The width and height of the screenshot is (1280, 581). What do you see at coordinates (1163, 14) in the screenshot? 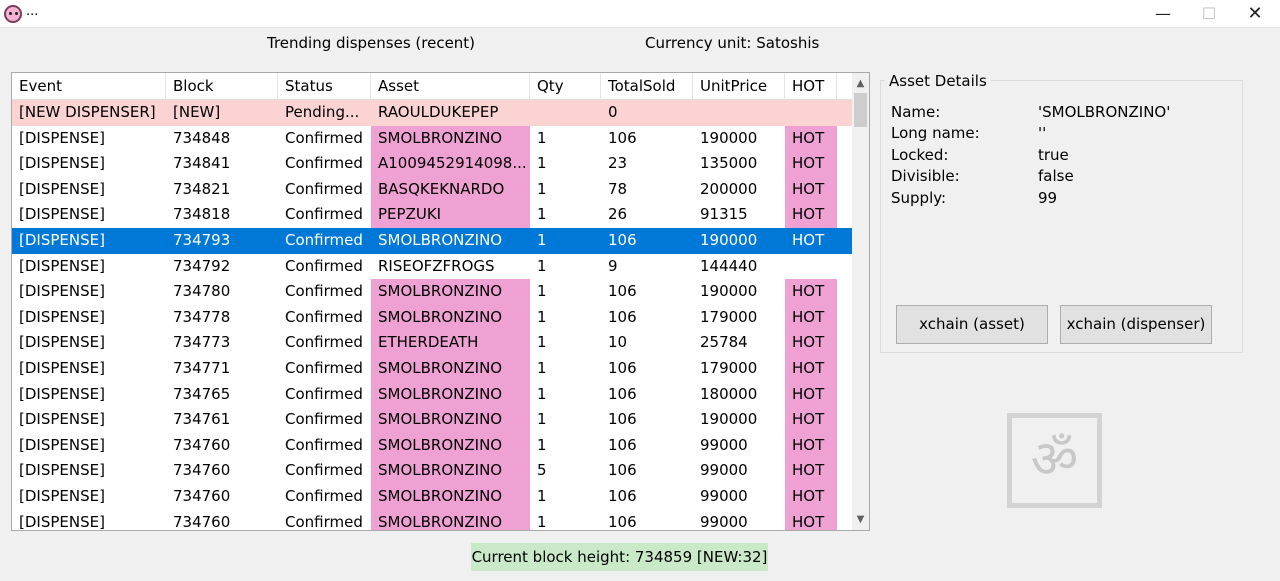
I see `minimize-button: —` at bounding box center [1163, 14].